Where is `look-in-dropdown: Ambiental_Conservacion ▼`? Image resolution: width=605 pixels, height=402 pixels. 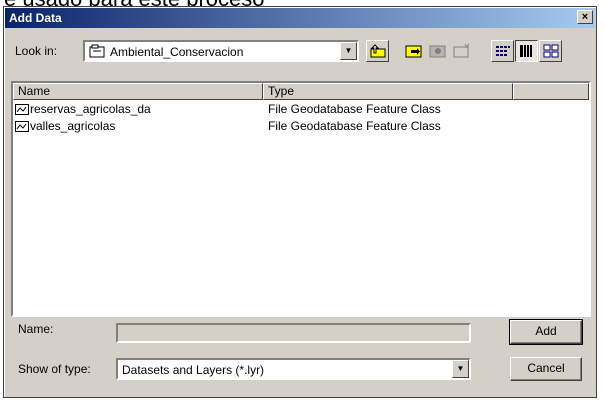
look-in-dropdown: Ambiental_Conservacion ▼ is located at coordinates (221, 51).